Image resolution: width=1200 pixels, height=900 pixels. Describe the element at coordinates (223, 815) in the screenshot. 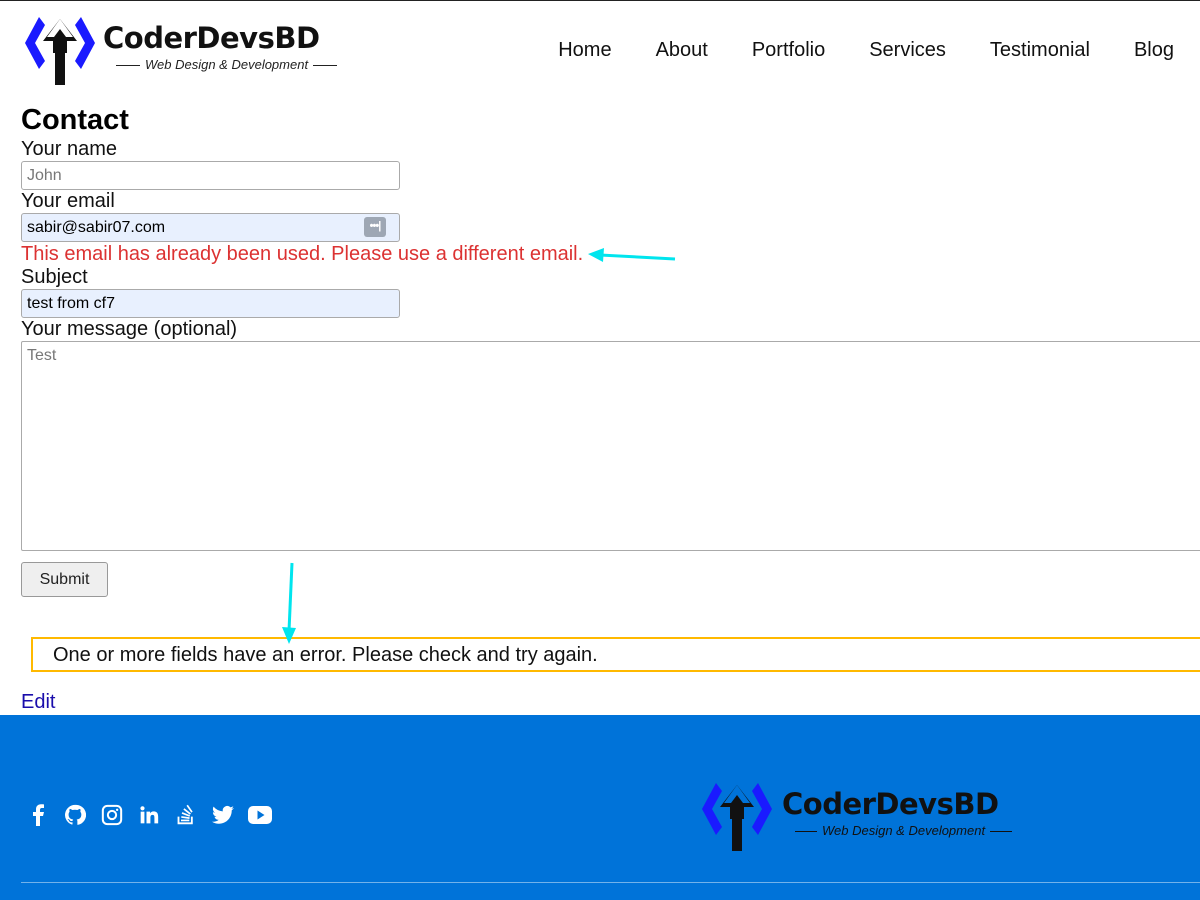

I see `twitter-icon` at that location.